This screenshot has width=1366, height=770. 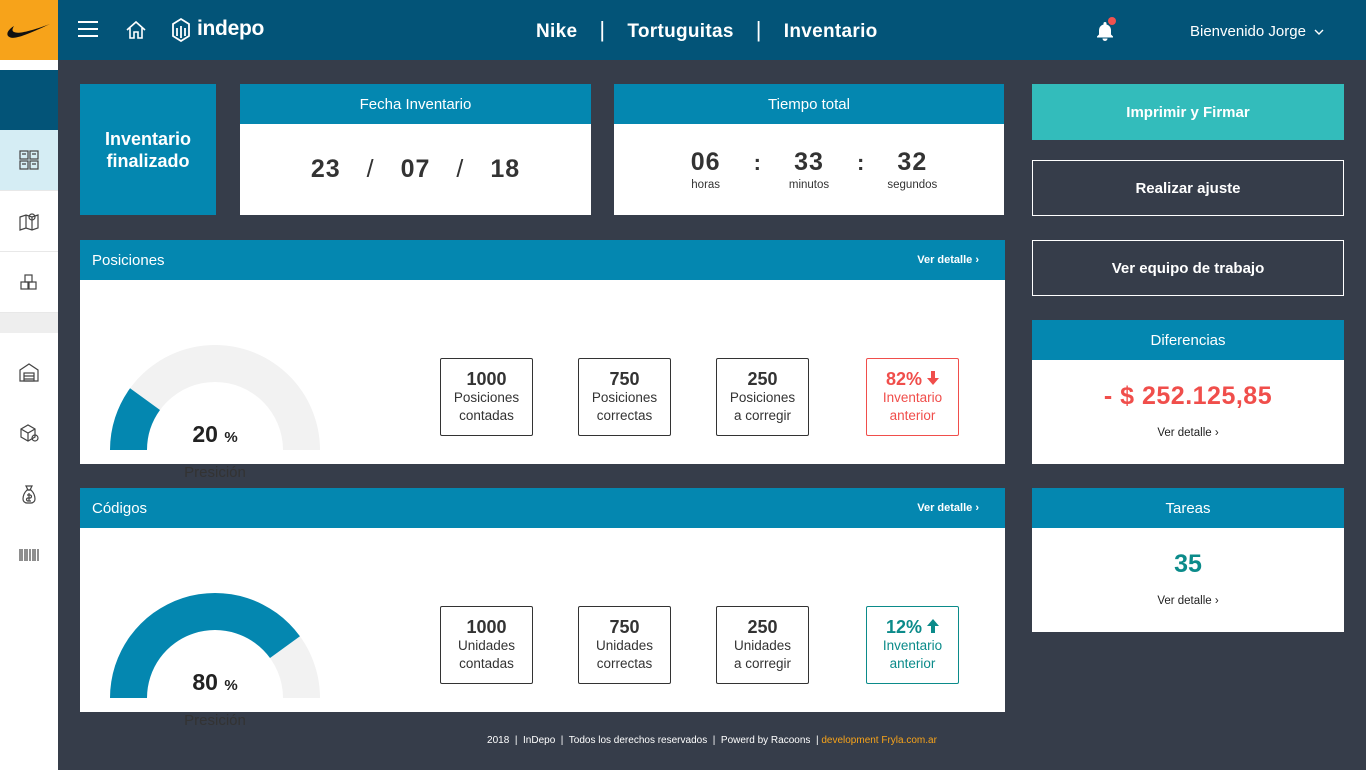 What do you see at coordinates (1188, 601) in the screenshot?
I see `tasks-detail-link: Ver detalle ›` at bounding box center [1188, 601].